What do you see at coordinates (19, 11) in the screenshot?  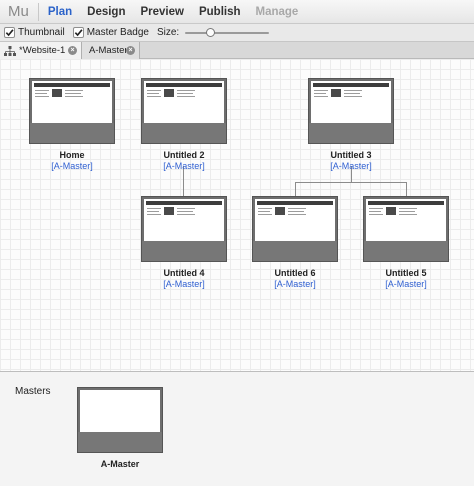 I see `app-logo: Mu` at bounding box center [19, 11].